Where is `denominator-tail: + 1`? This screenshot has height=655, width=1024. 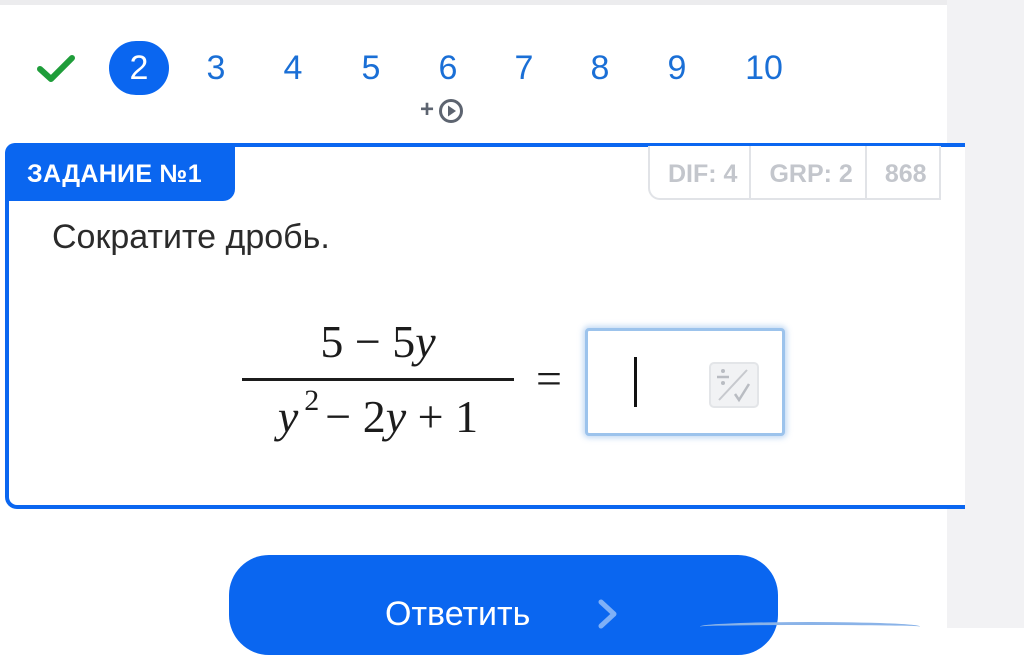 denominator-tail: + 1 is located at coordinates (448, 416).